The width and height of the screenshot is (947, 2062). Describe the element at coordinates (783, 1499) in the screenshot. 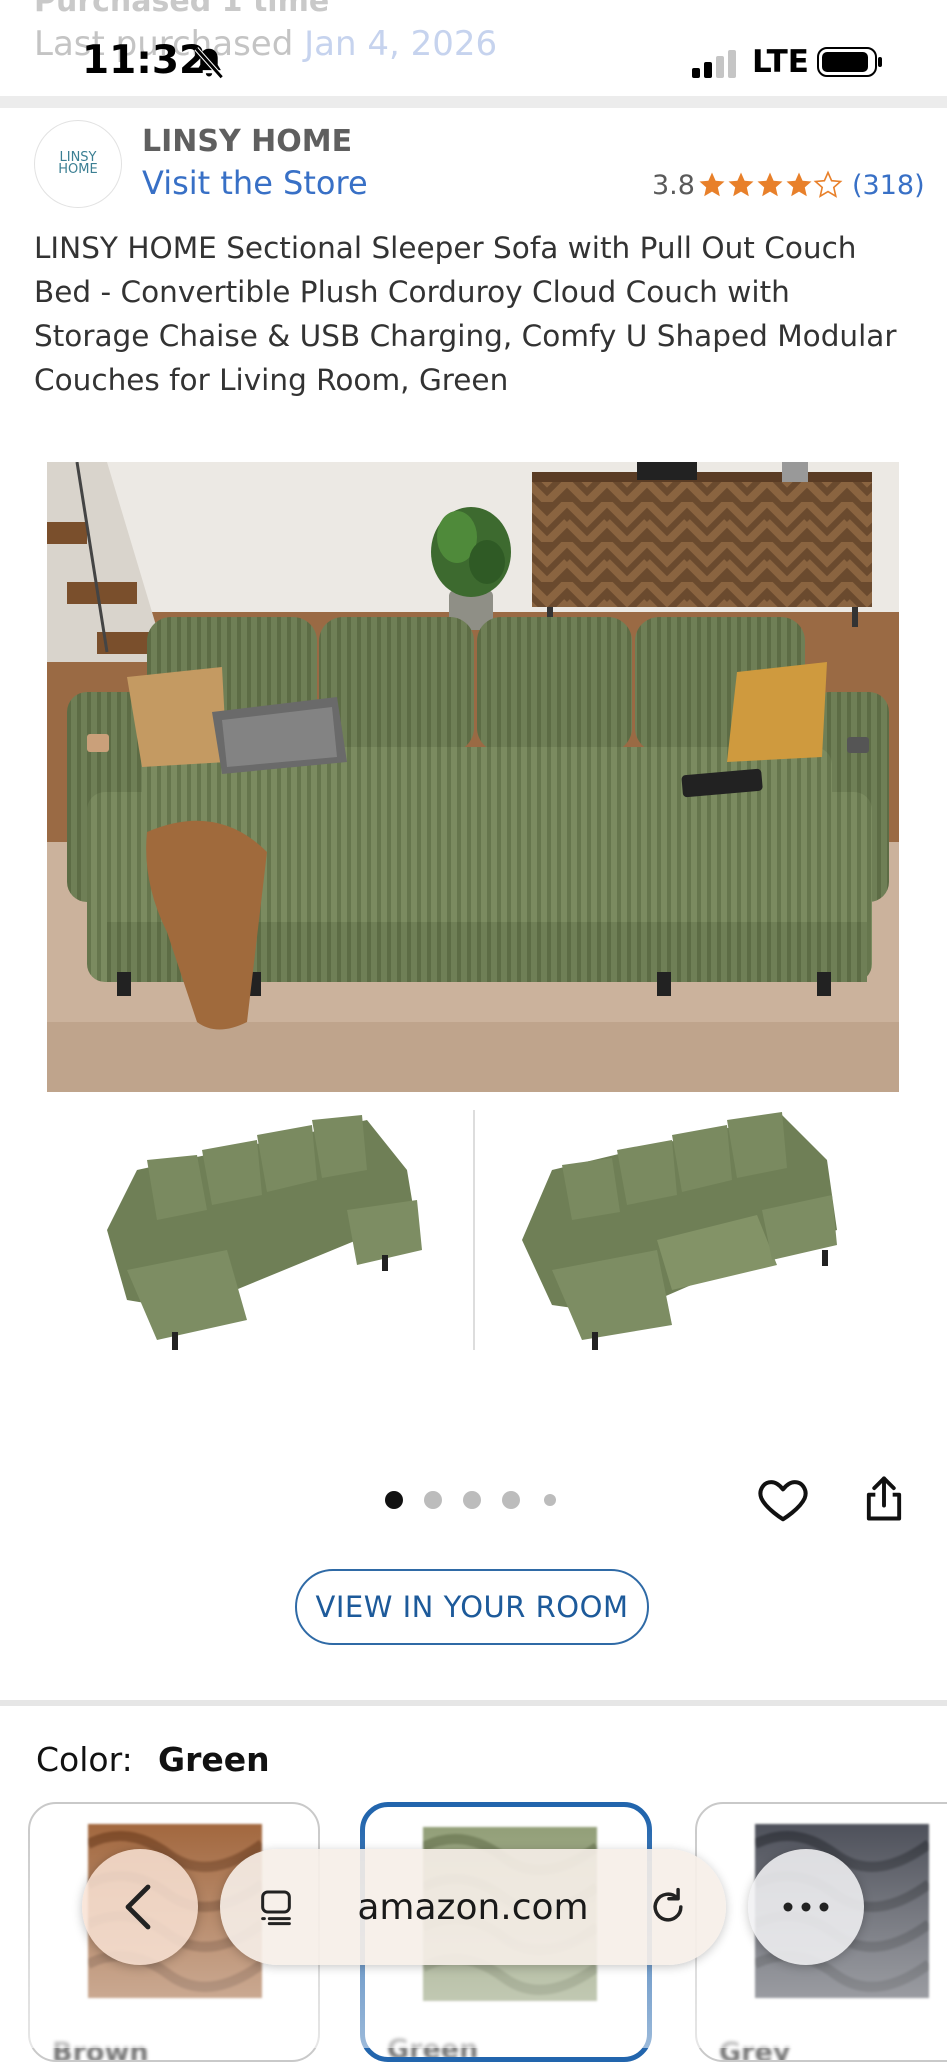

I see `heart-icon` at that location.